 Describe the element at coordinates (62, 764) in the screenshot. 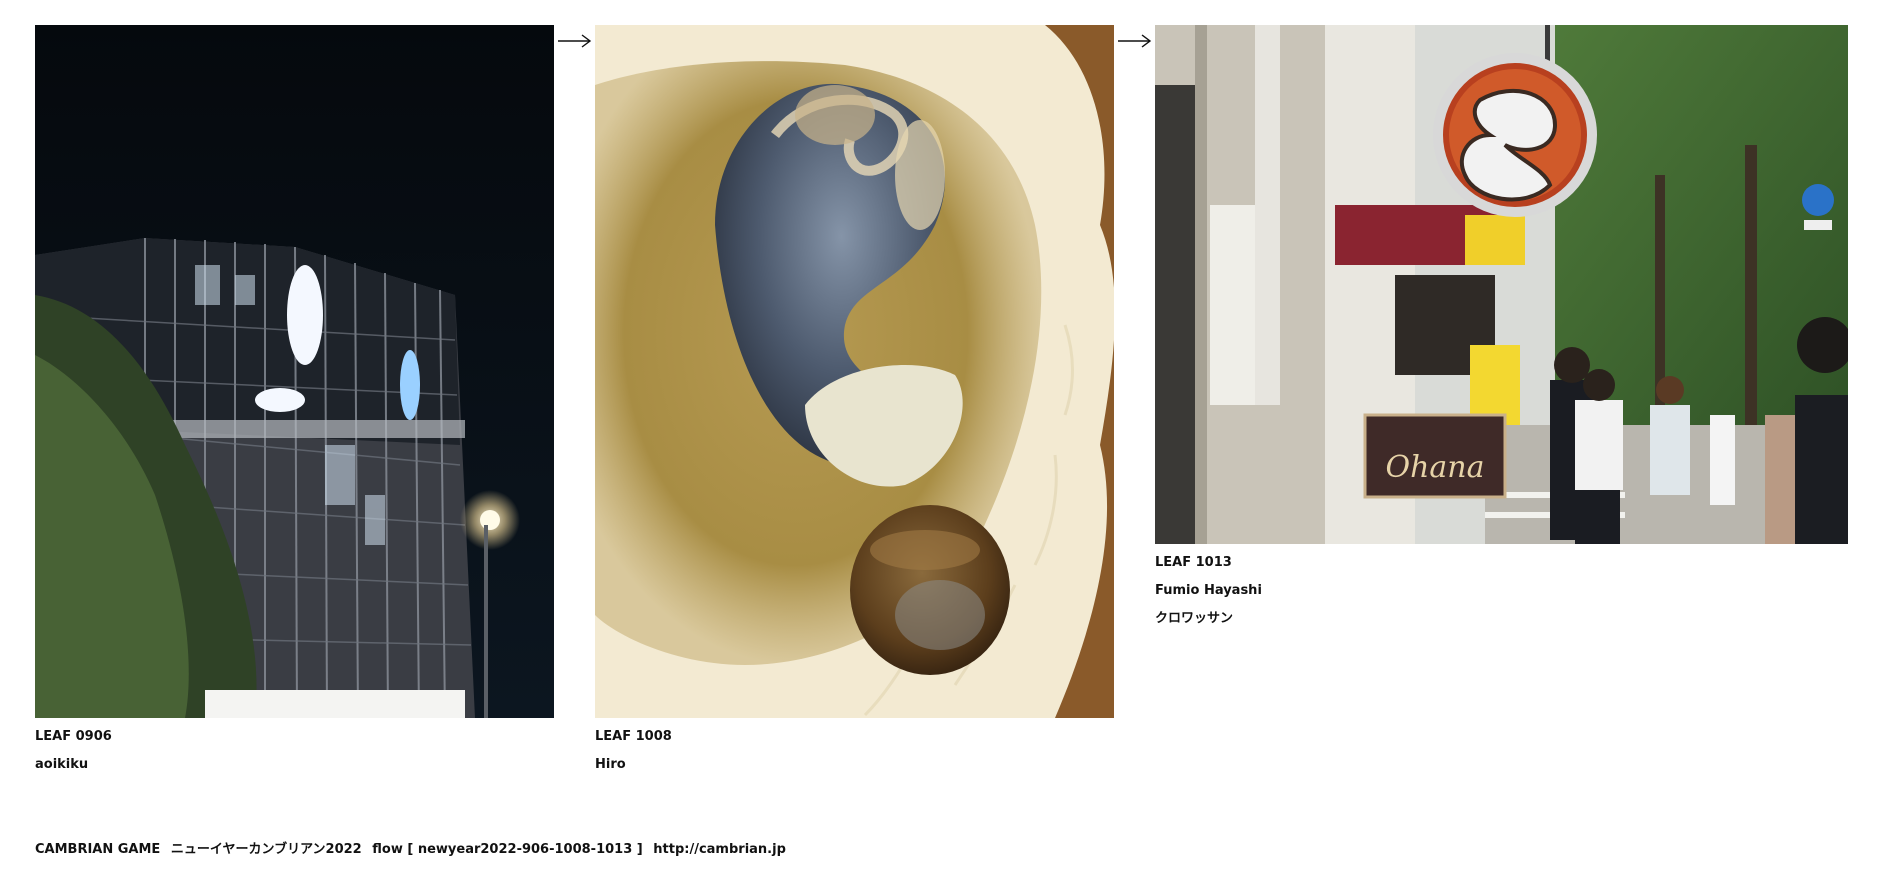

I see `leaf-0906-author: aoikiku` at that location.